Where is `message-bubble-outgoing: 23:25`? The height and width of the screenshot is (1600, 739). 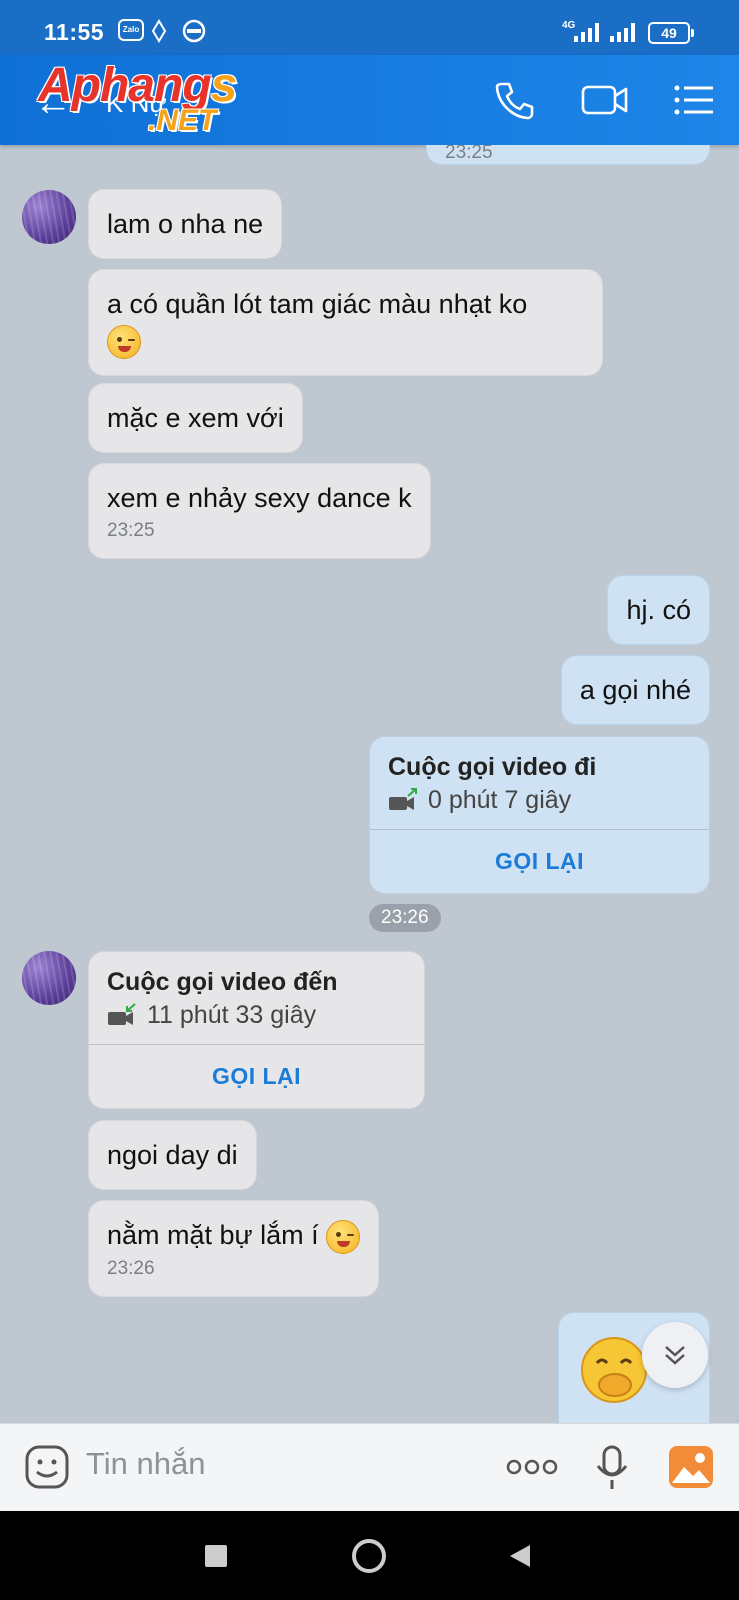 message-bubble-outgoing: 23:25 is located at coordinates (568, 155).